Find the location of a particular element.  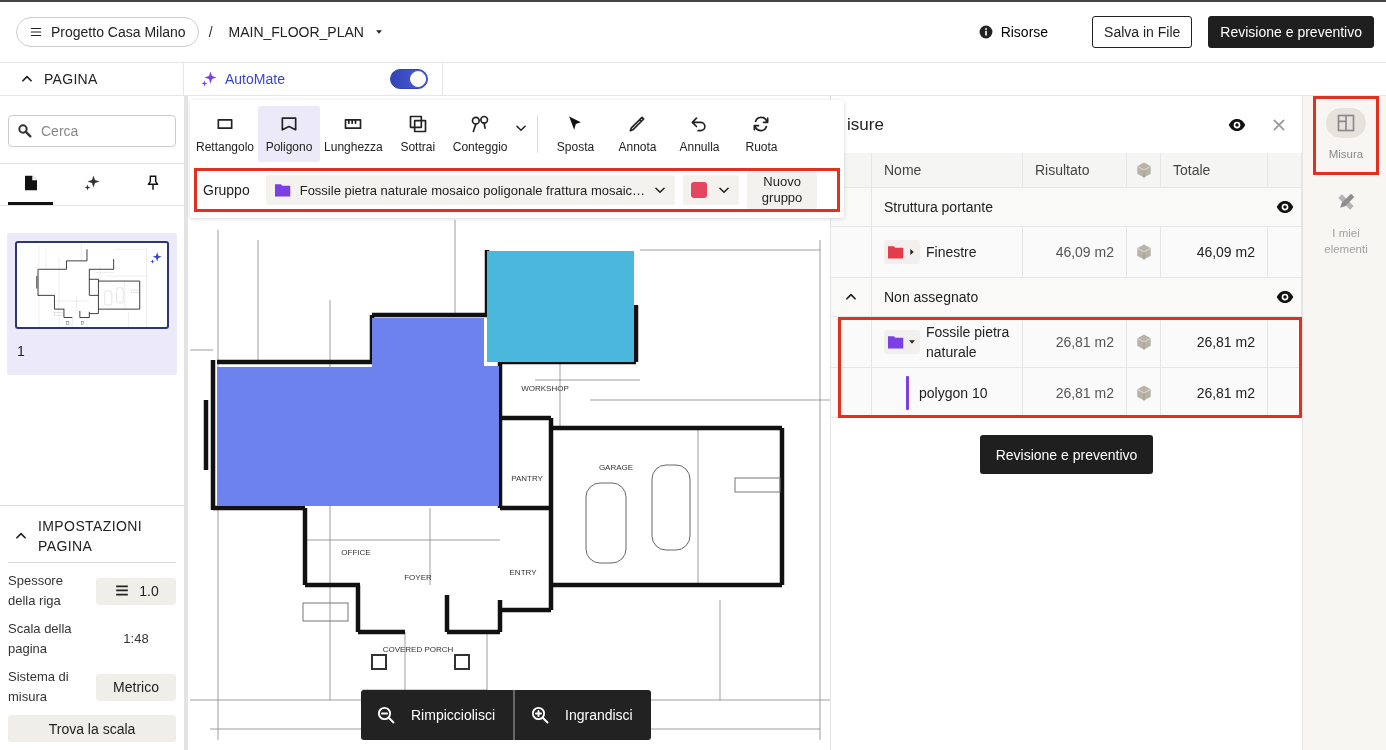

tool-button: Ruota is located at coordinates (761, 134).